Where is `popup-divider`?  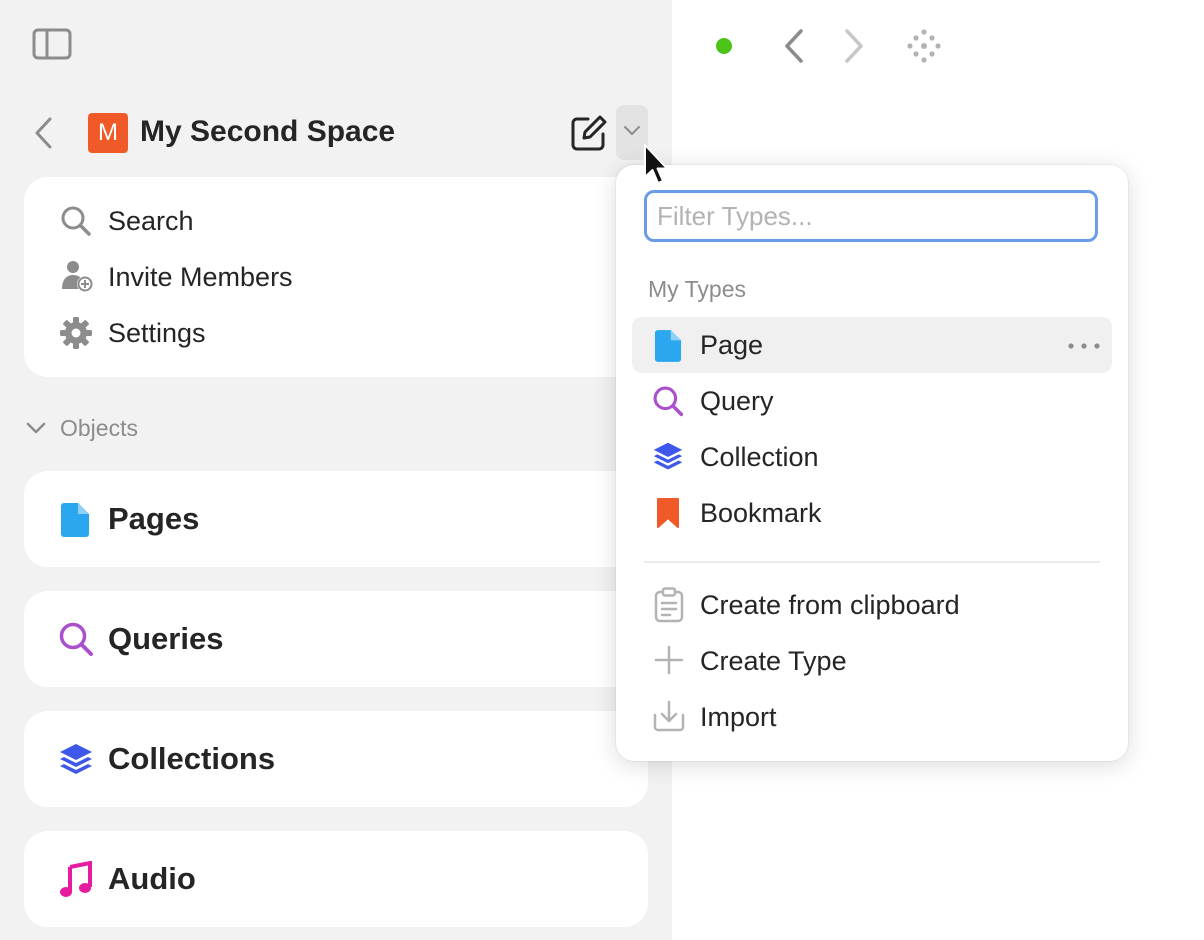
popup-divider is located at coordinates (872, 562).